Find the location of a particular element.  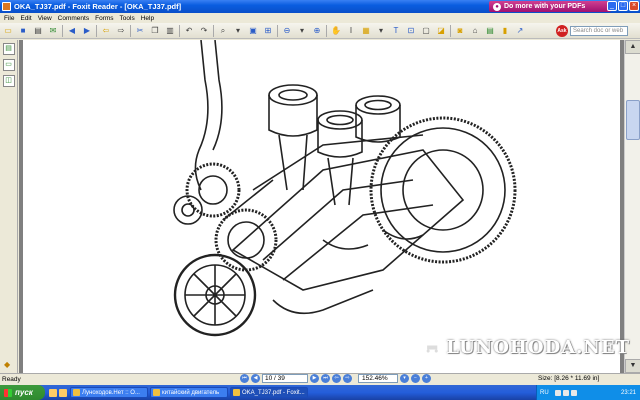

callout-icon: ▢ is located at coordinates (426, 31).